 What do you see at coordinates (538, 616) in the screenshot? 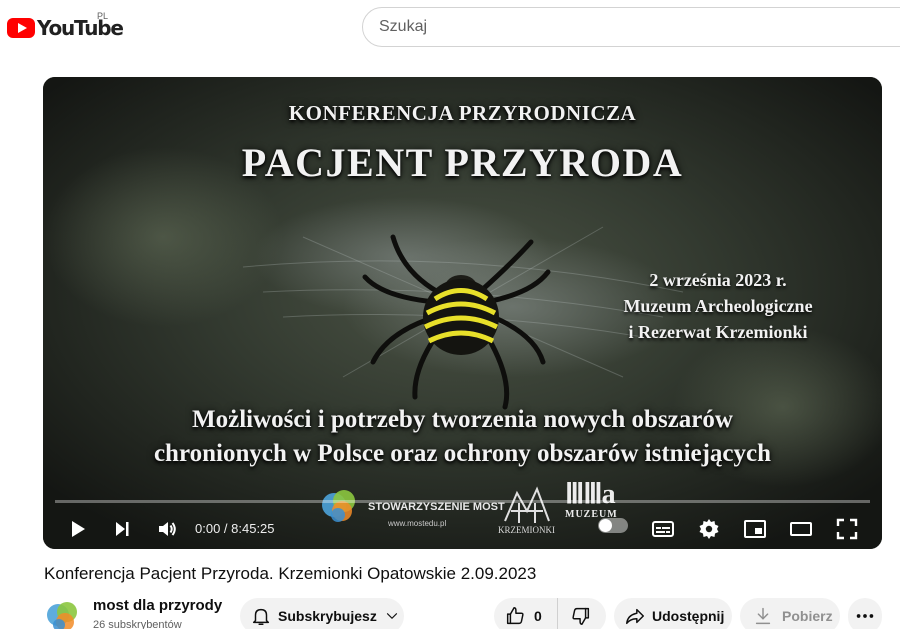
I see `like-count: 0` at bounding box center [538, 616].